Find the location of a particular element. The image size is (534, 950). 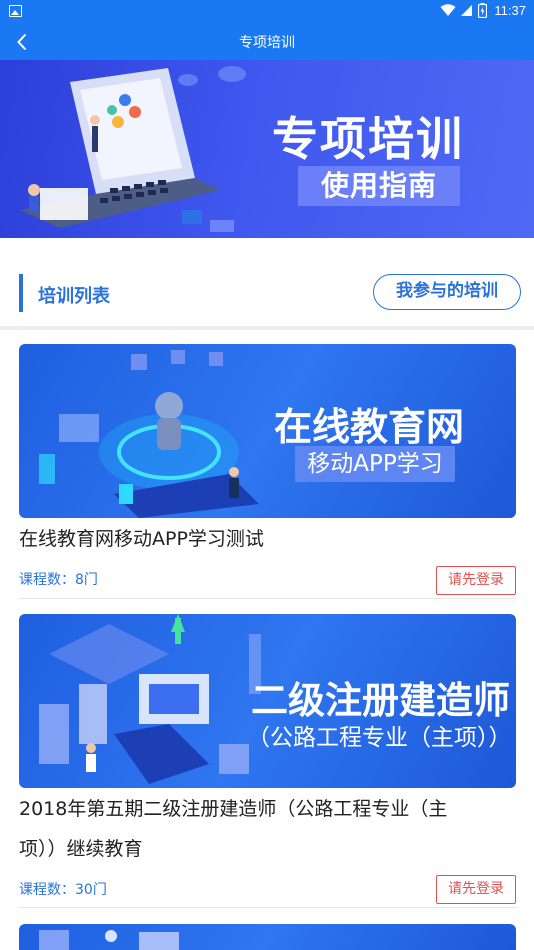

battery-icon is located at coordinates (483, 10).